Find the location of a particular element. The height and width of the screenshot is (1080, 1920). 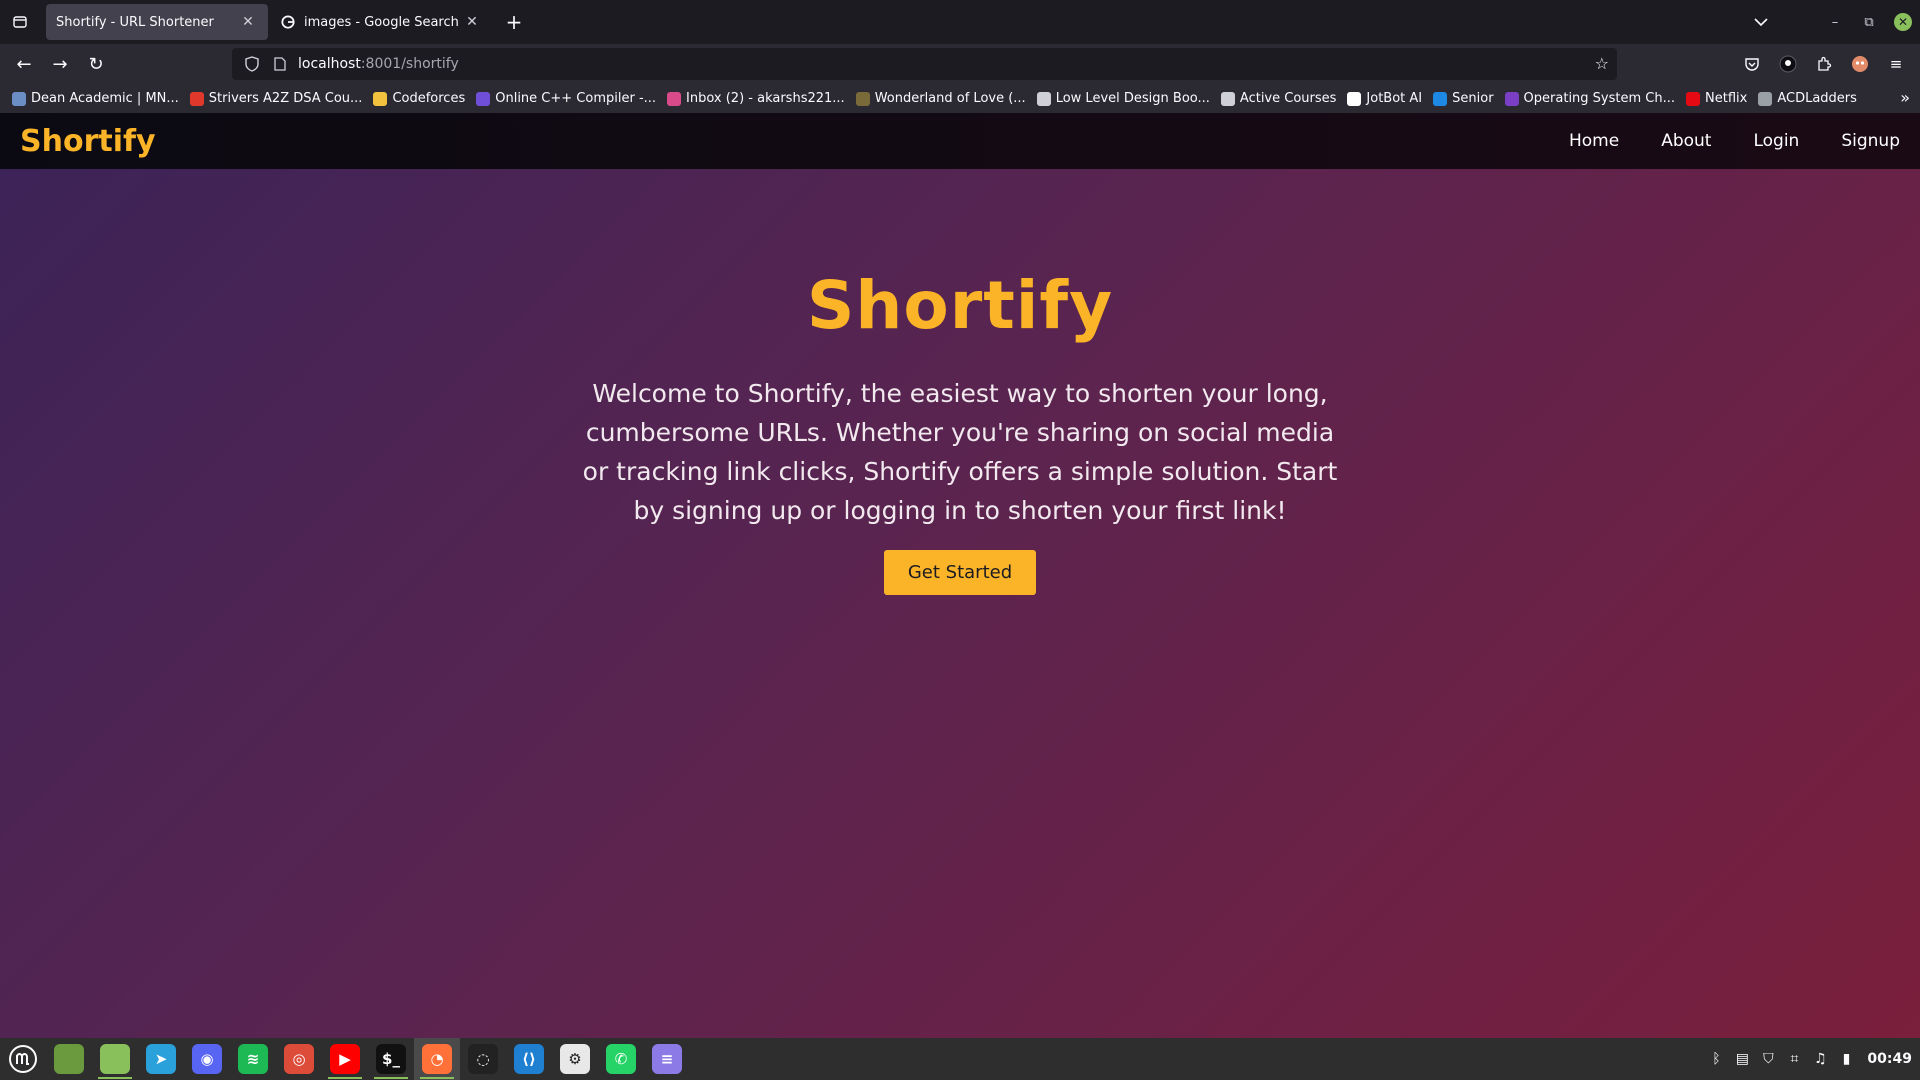

browser-toolbar: ← → ↻ localhost:8001/shortify ☆ ≡ is located at coordinates (960, 64).